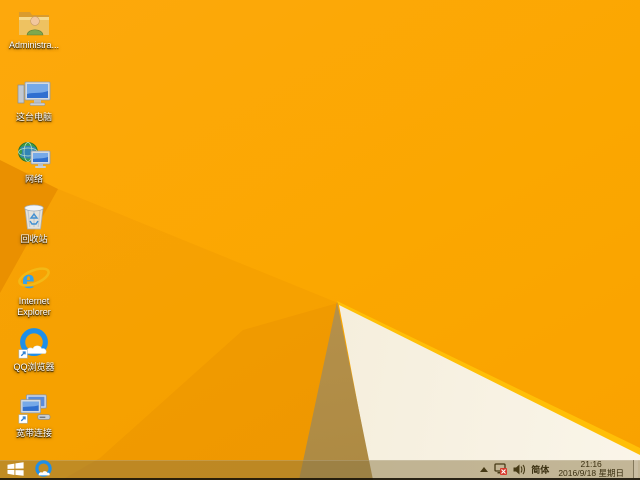  I want to click on desktop-icon-label: QQ浏览器, so click(34, 367).